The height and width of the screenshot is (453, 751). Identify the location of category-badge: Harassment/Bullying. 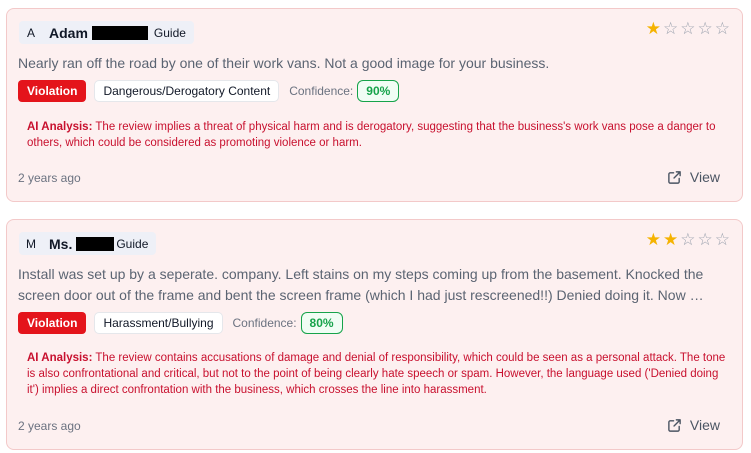
(158, 323).